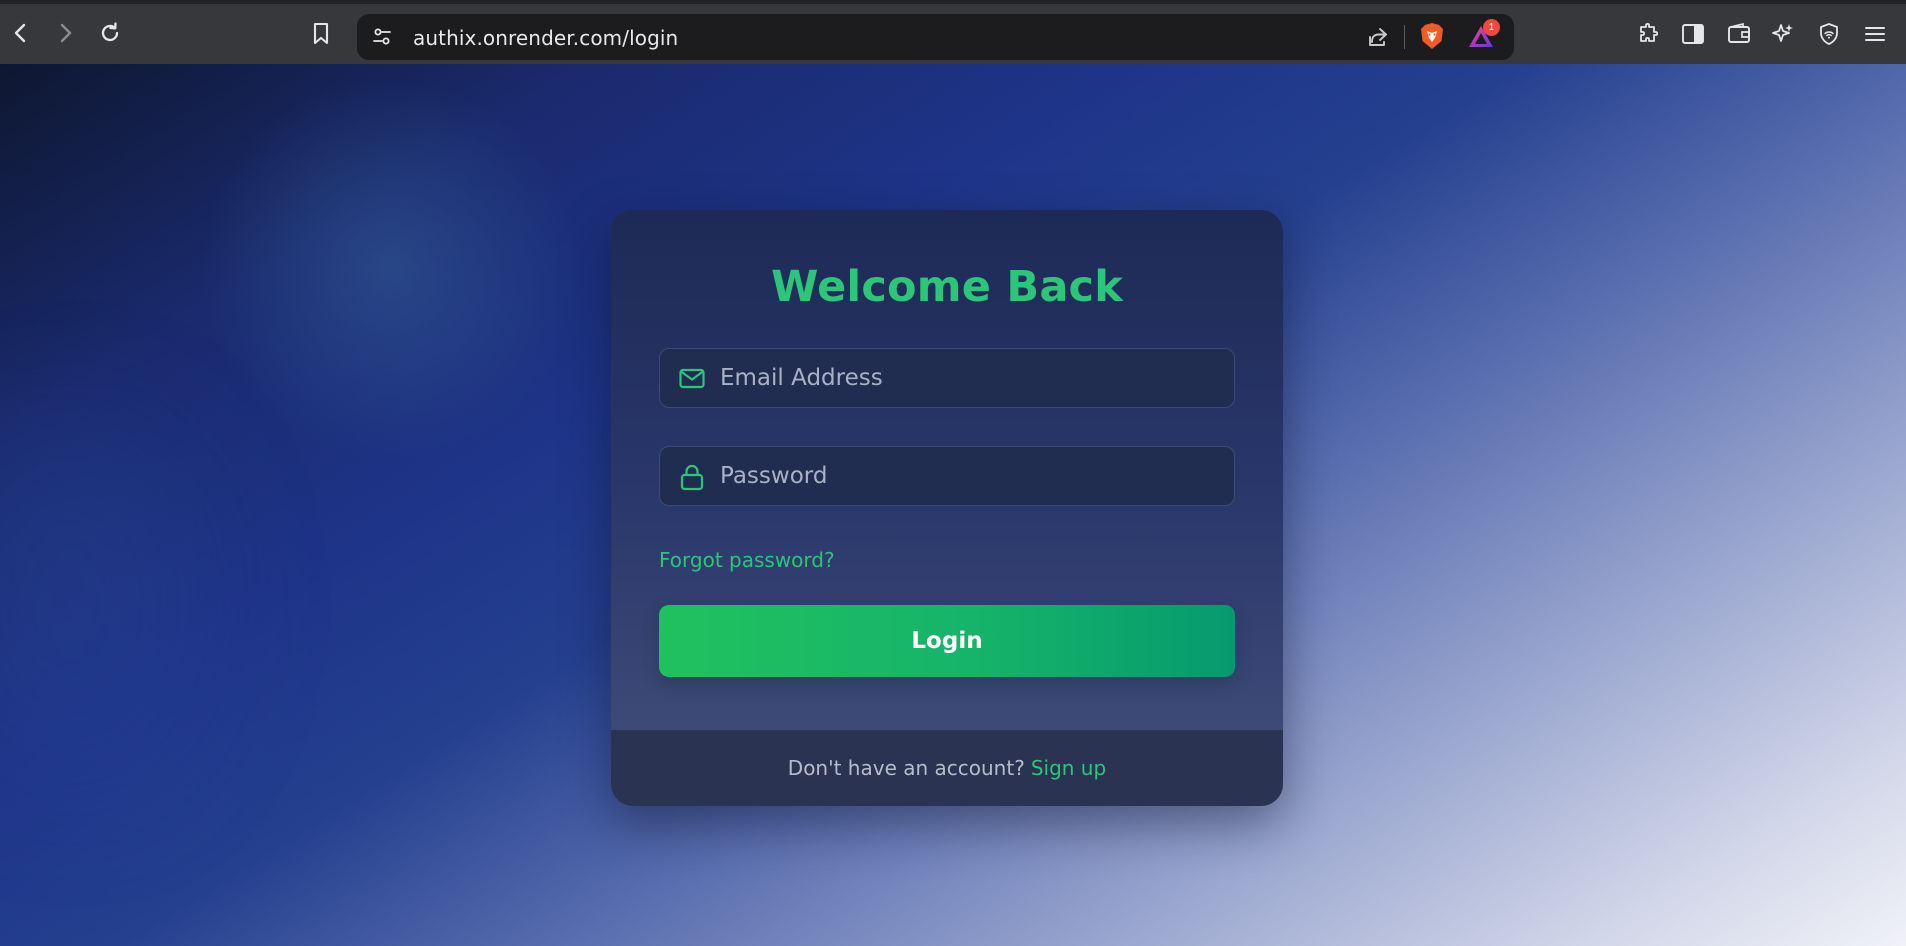 This screenshot has width=1906, height=946. Describe the element at coordinates (321, 34) in the screenshot. I see `bookmark-icon` at that location.